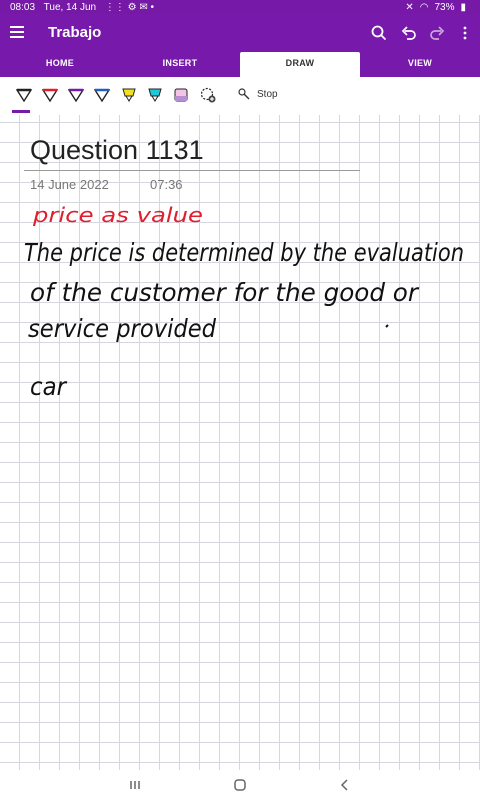 The image size is (480, 800). Describe the element at coordinates (379, 33) in the screenshot. I see `search-icon` at that location.